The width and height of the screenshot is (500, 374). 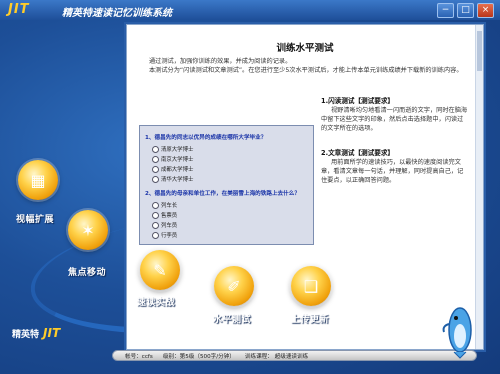 I want to click on panel-title: 训练水平测试, so click(x=305, y=48).